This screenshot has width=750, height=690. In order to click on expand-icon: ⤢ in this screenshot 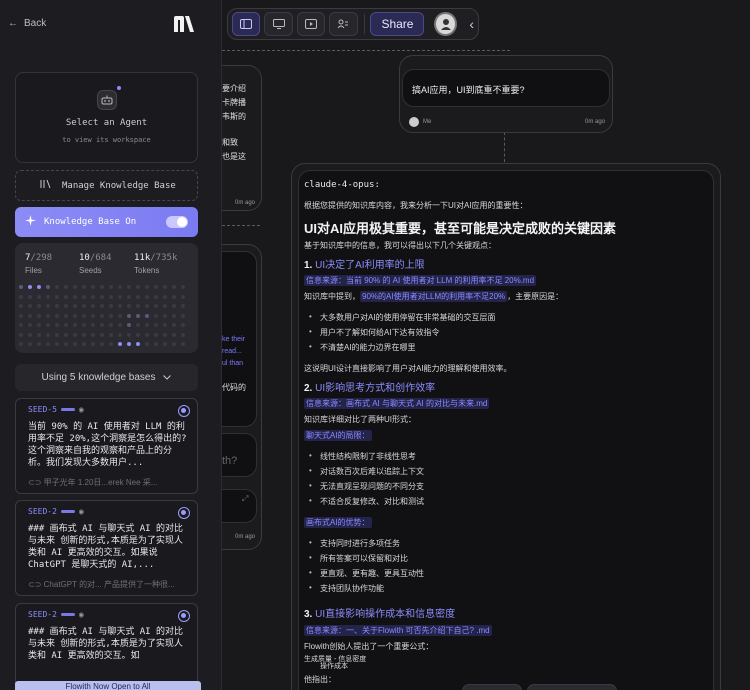, I will do `click(245, 499)`.